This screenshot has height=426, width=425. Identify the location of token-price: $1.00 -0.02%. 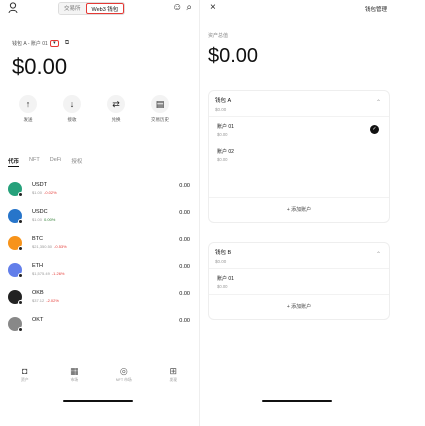
(44, 192).